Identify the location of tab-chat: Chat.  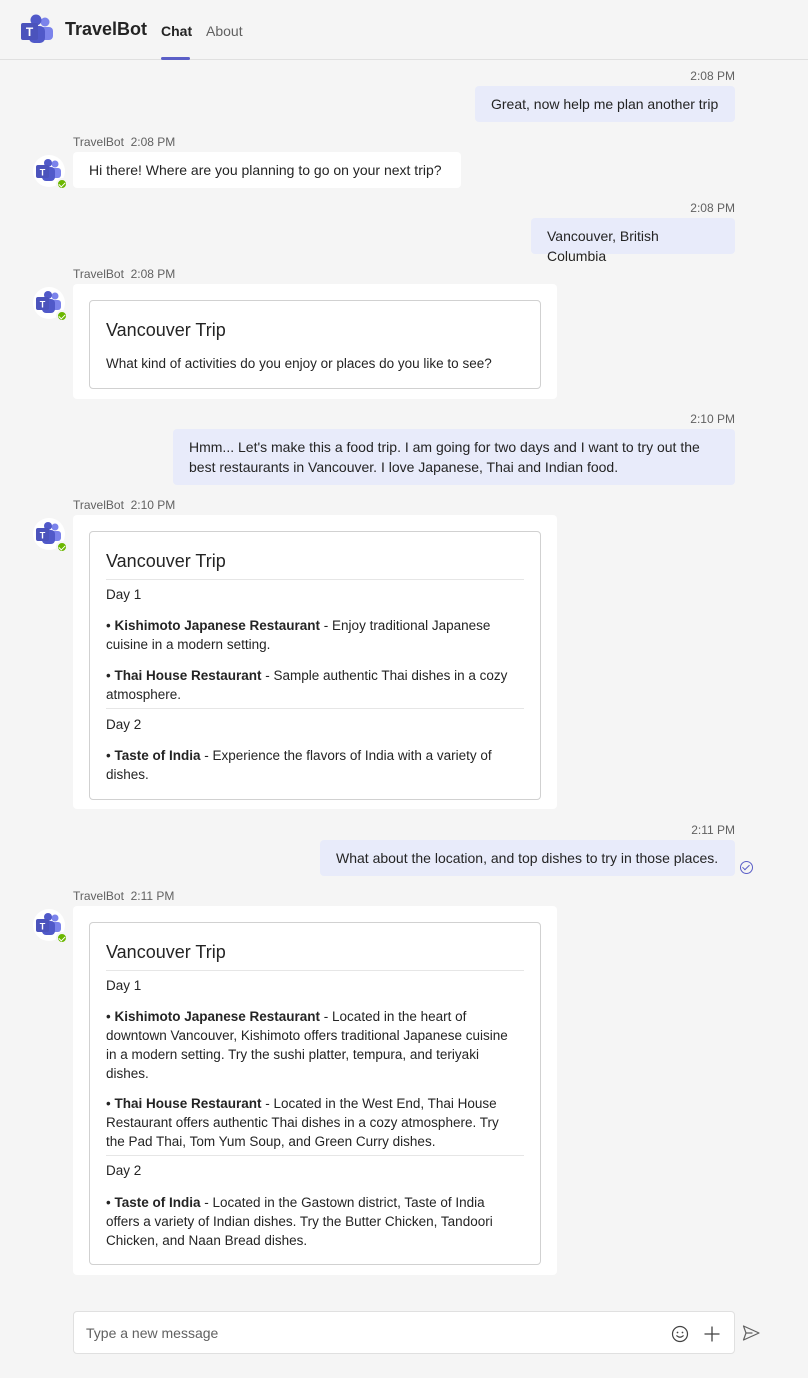
(176, 31).